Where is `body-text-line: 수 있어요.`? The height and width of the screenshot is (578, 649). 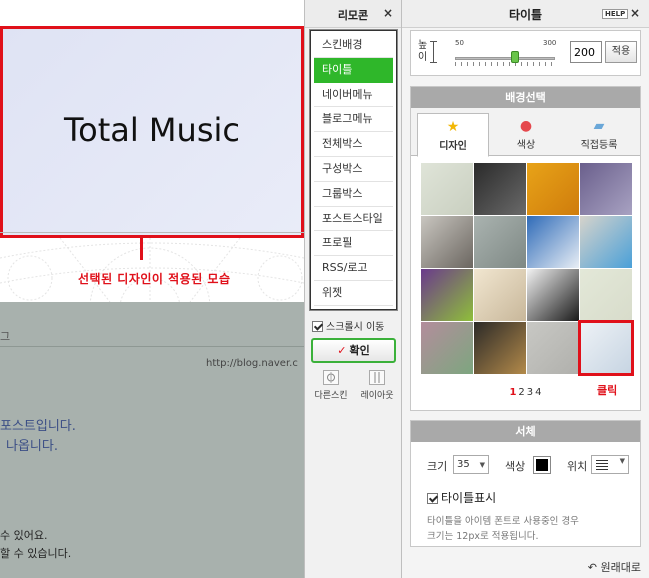
body-text-line: 수 있어요. is located at coordinates (24, 535).